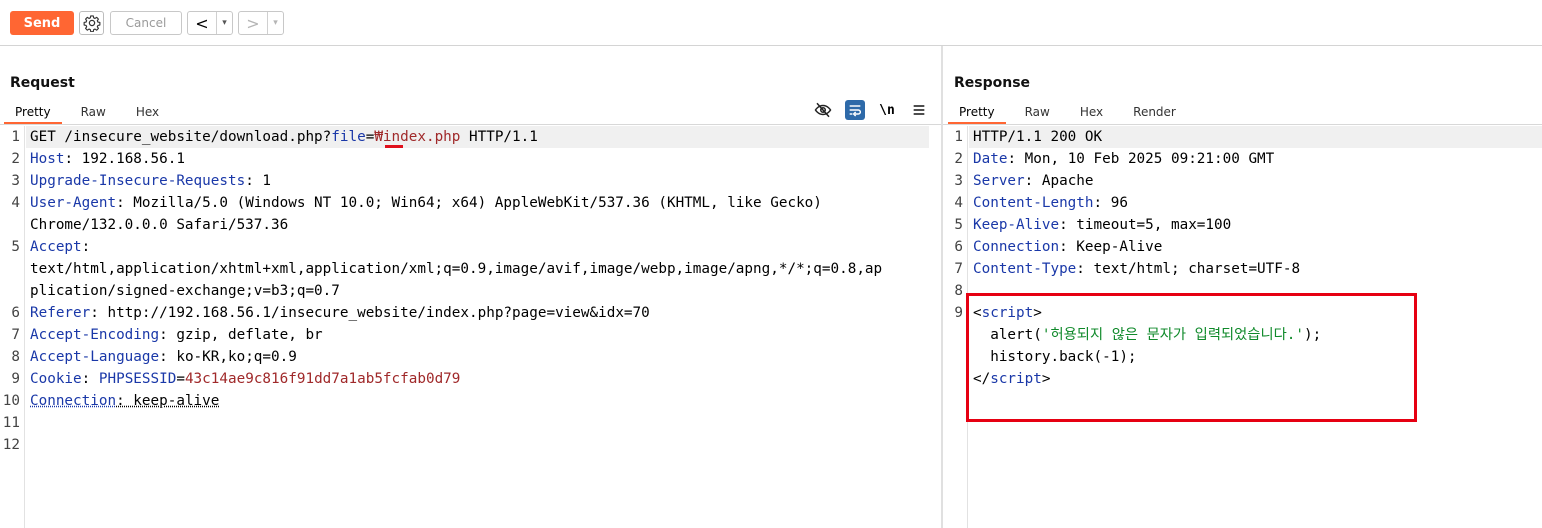 The image size is (1542, 528). What do you see at coordinates (1154, 113) in the screenshot?
I see `response-tab-render: Render` at bounding box center [1154, 113].